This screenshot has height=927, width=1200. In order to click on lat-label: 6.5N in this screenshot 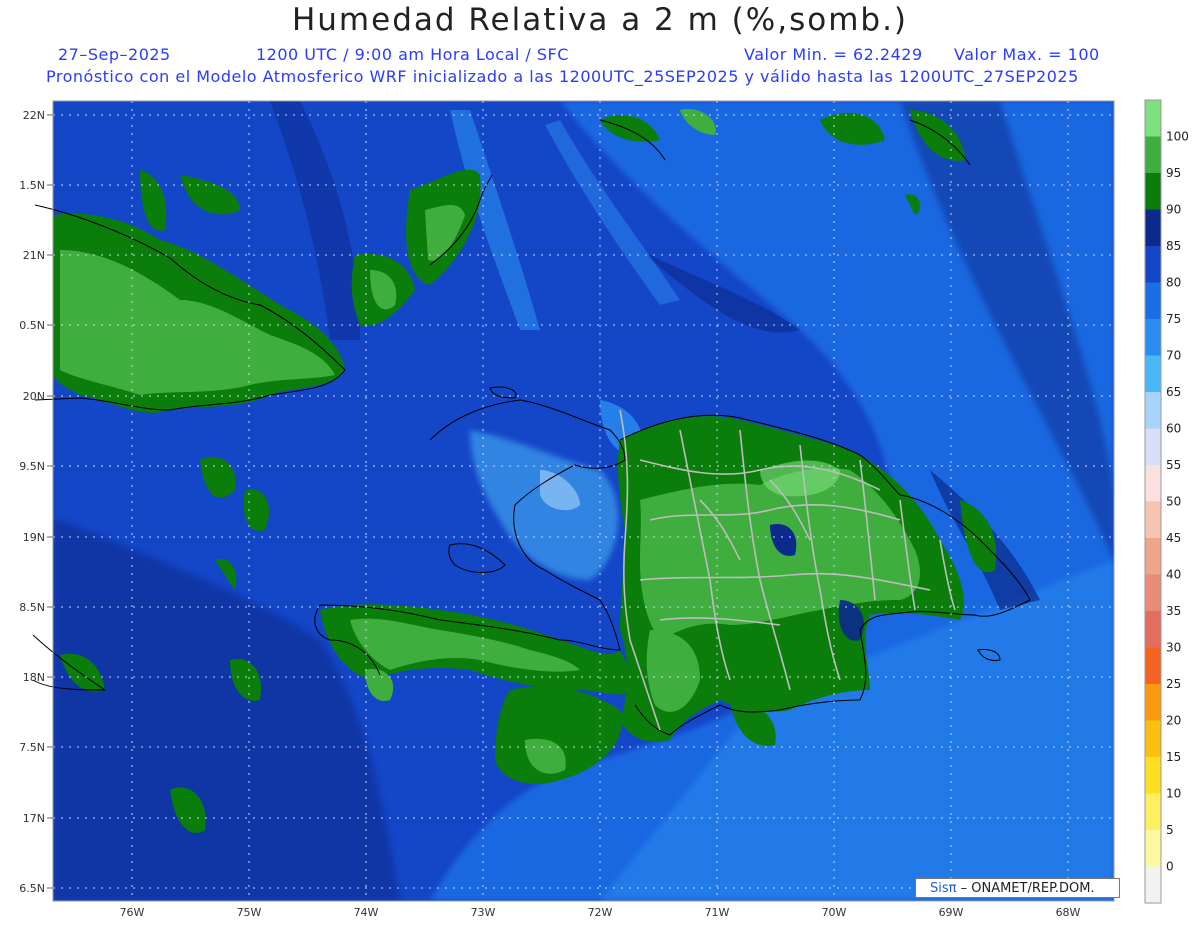, I will do `click(32, 888)`.